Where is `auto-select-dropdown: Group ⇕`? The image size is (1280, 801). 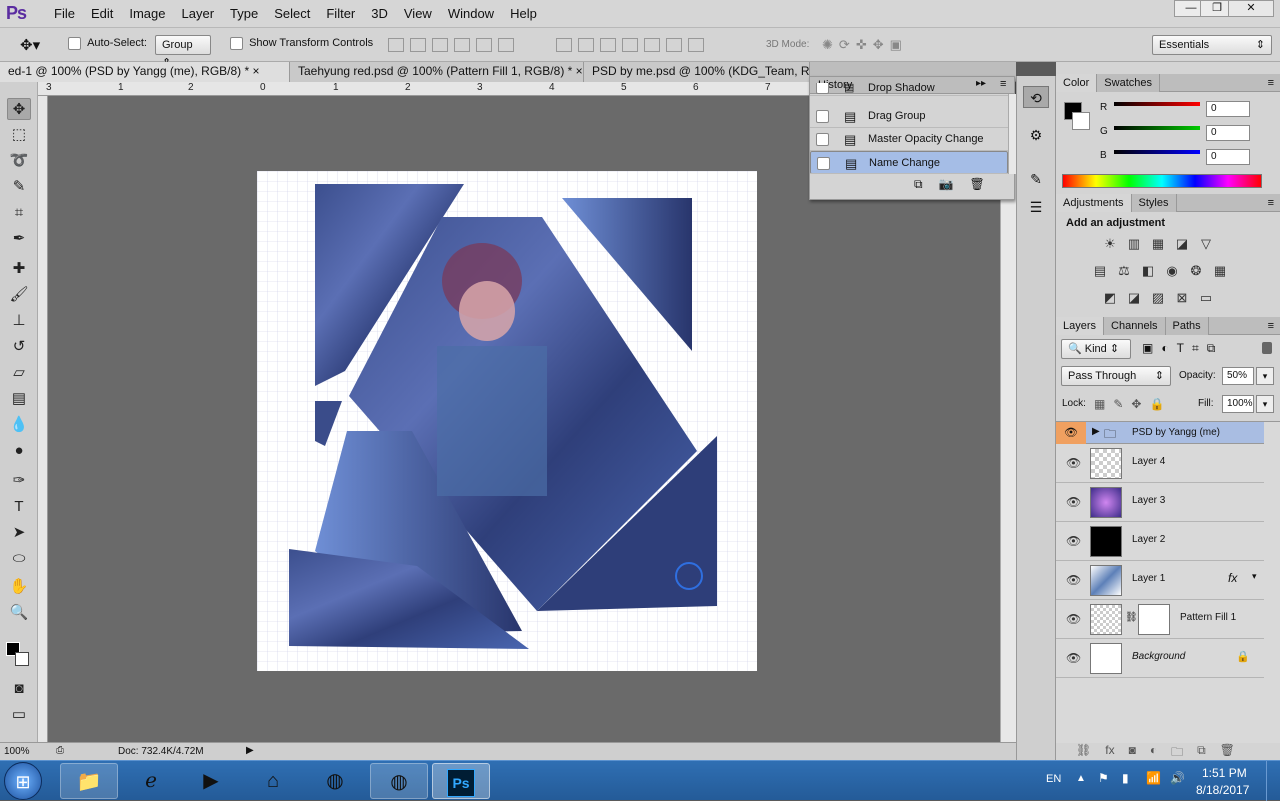
auto-select-dropdown: Group ⇕ is located at coordinates (183, 52).